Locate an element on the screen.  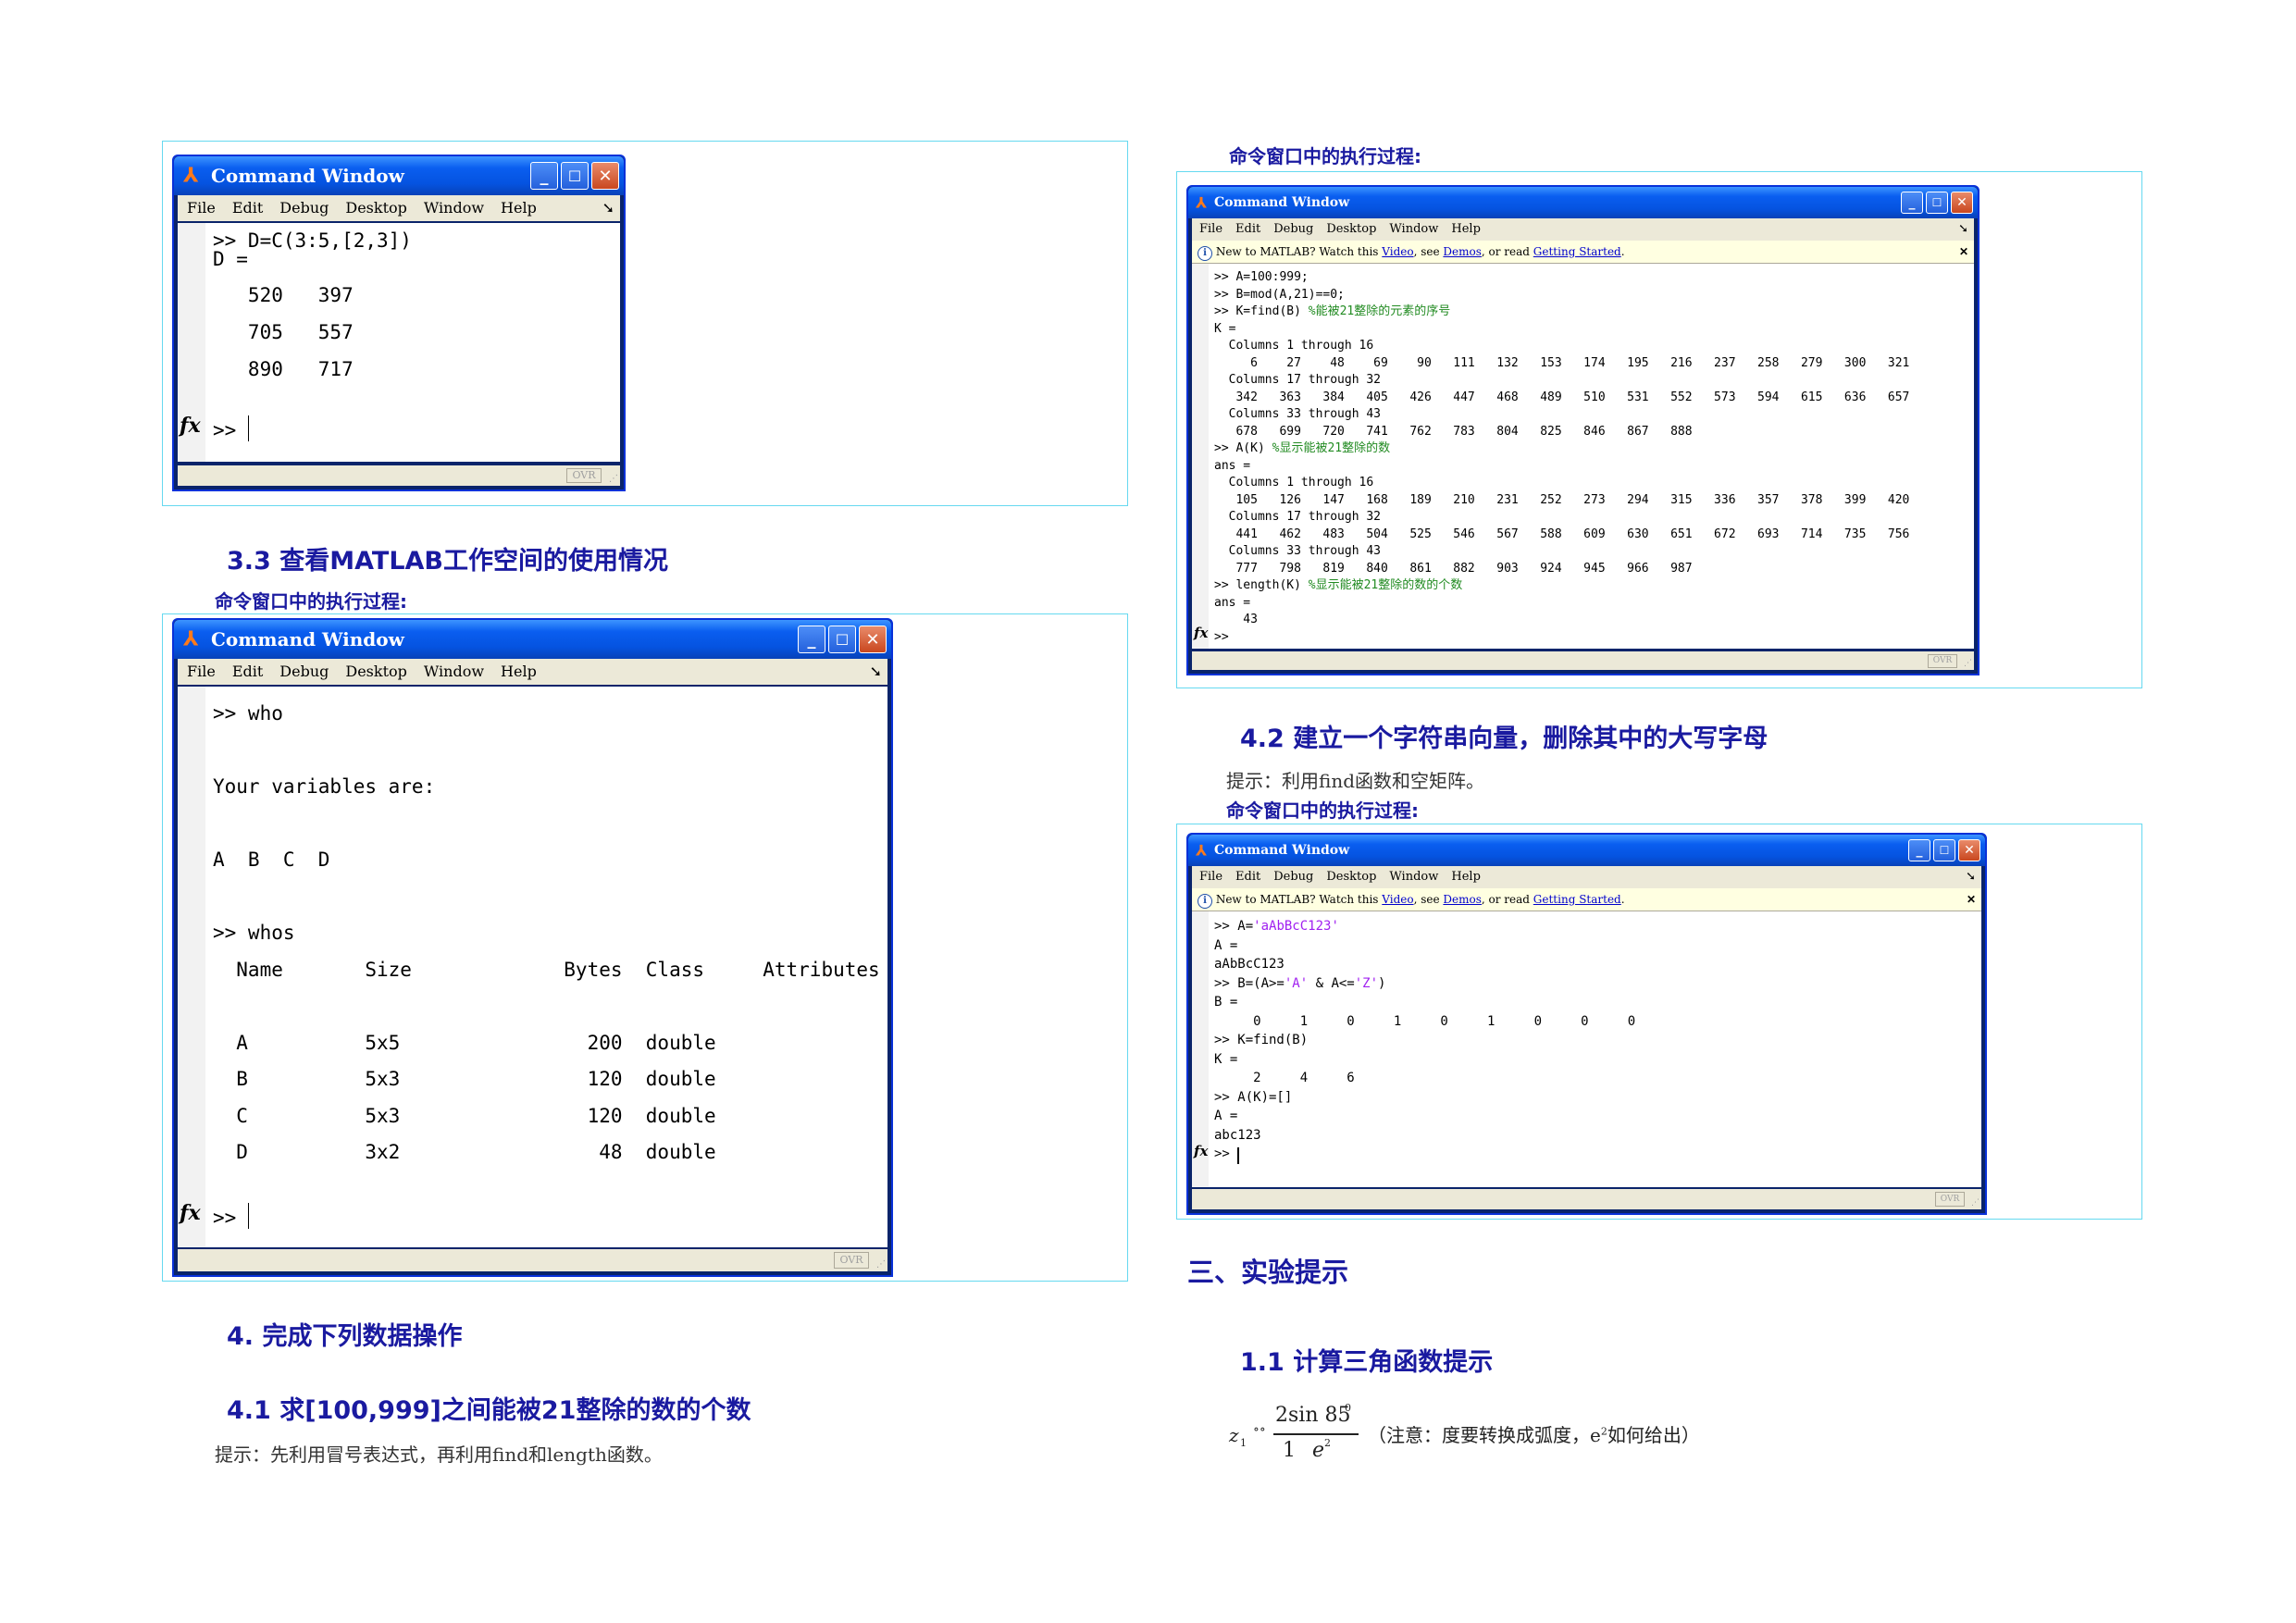
formula-symbol: ∘∘ is located at coordinates (1260, 1429).